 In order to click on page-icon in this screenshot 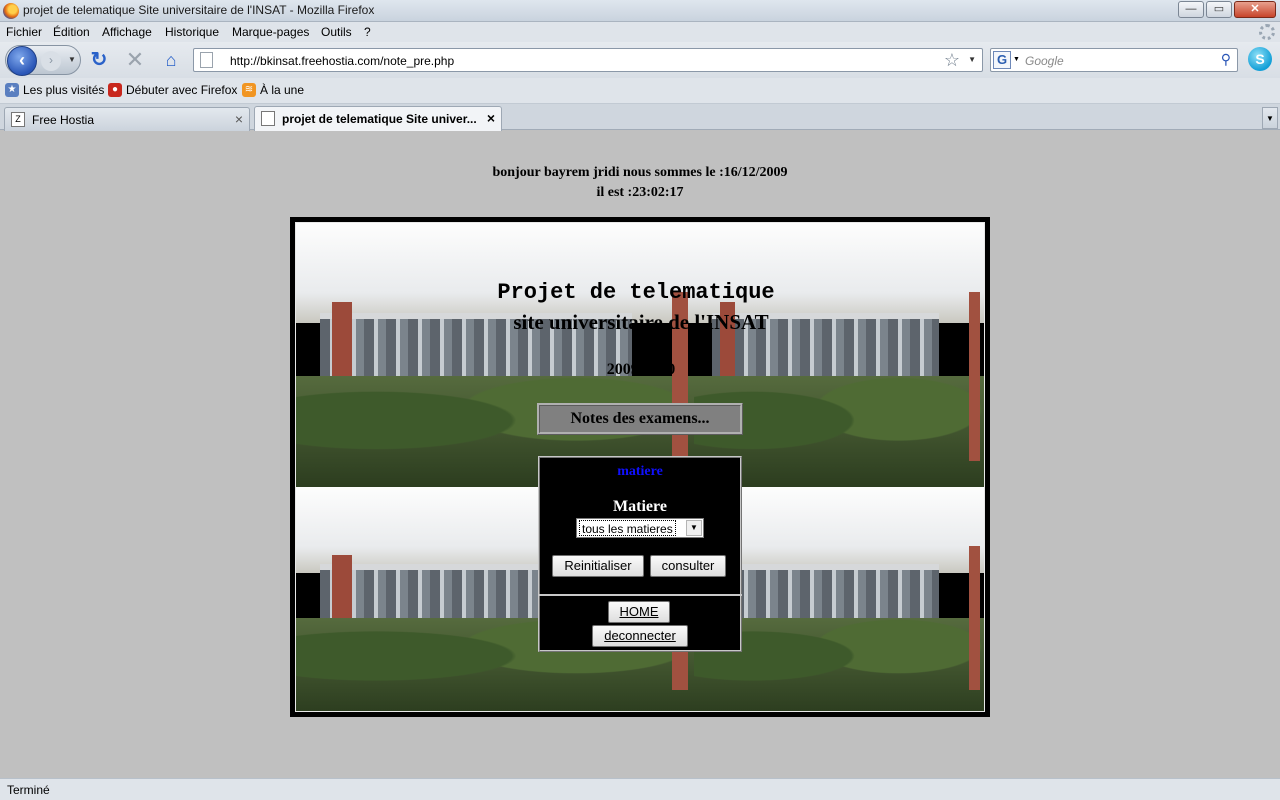, I will do `click(206, 60)`.